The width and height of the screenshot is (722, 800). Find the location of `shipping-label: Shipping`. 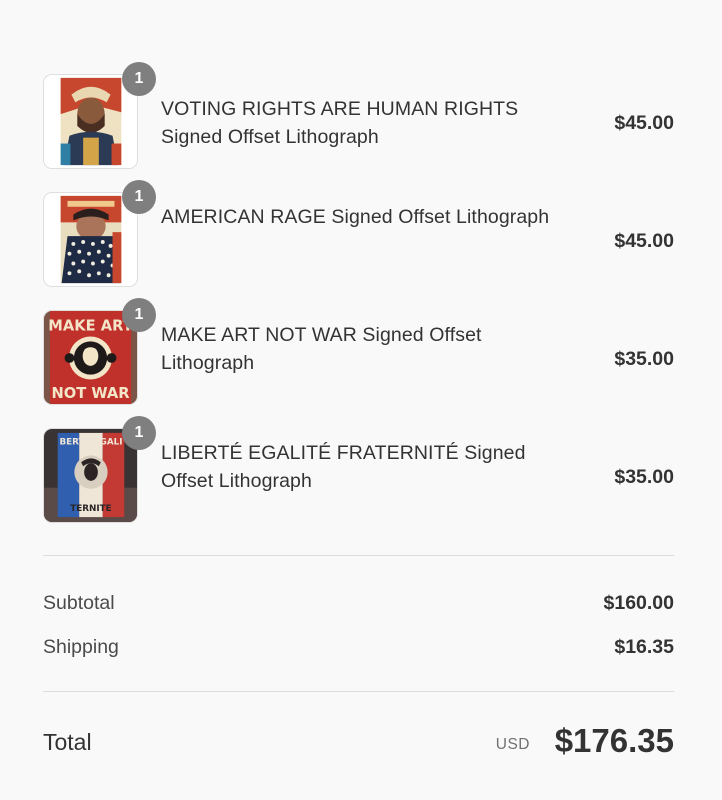

shipping-label: Shipping is located at coordinates (81, 647).